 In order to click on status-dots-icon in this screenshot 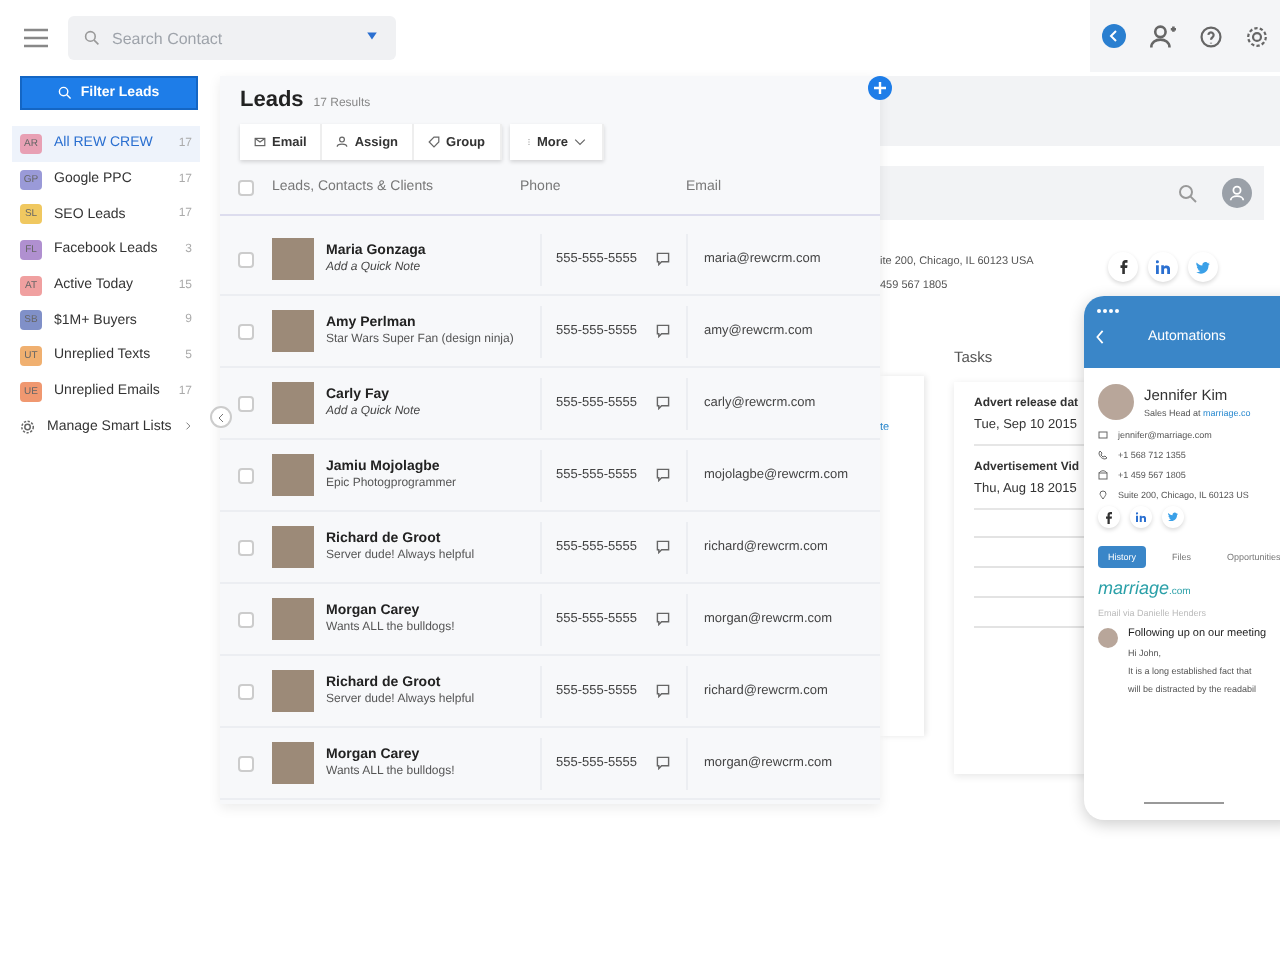, I will do `click(1108, 311)`.